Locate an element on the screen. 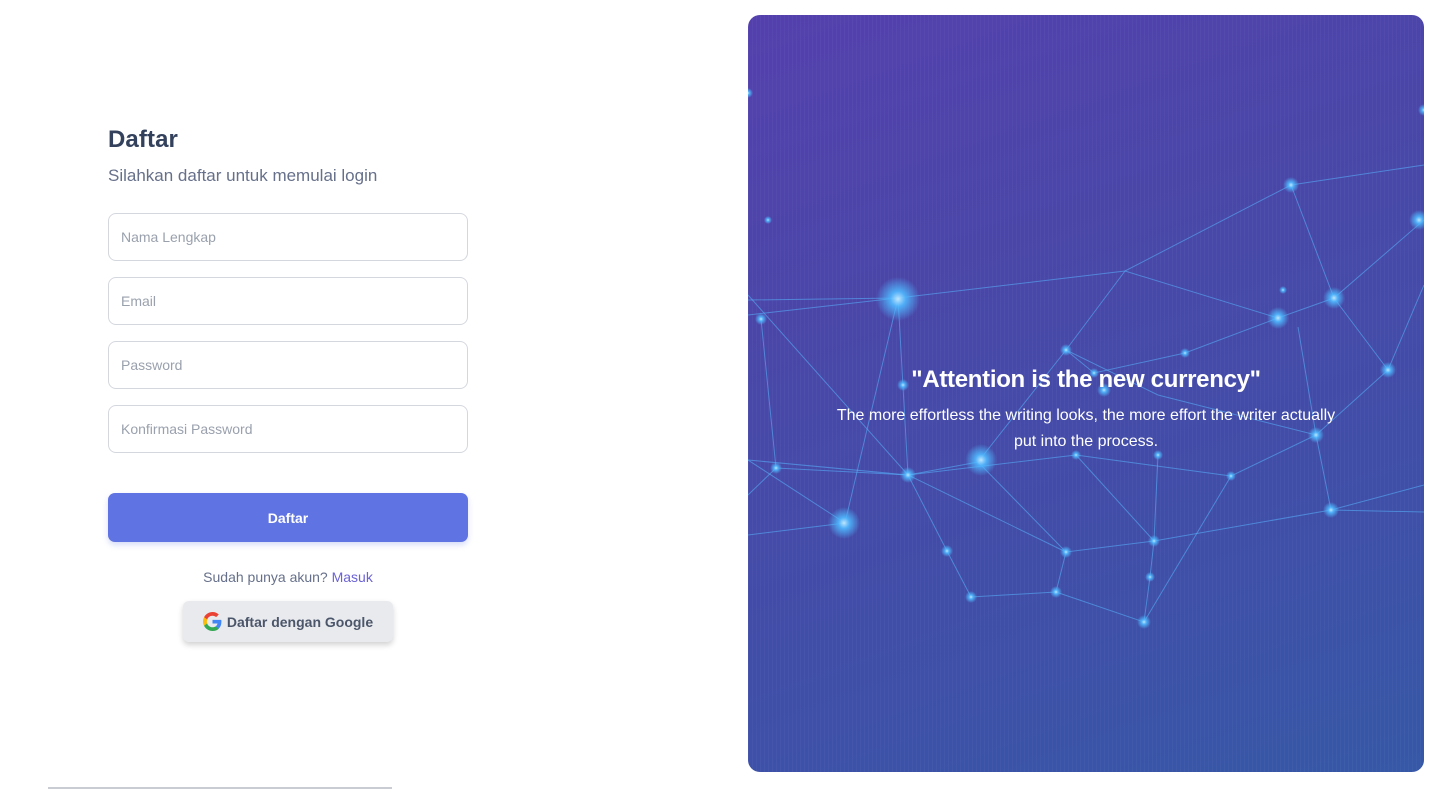 This screenshot has height=789, width=1439. page-subtitle: Silahkan daftar untuk memulai login is located at coordinates (243, 175).